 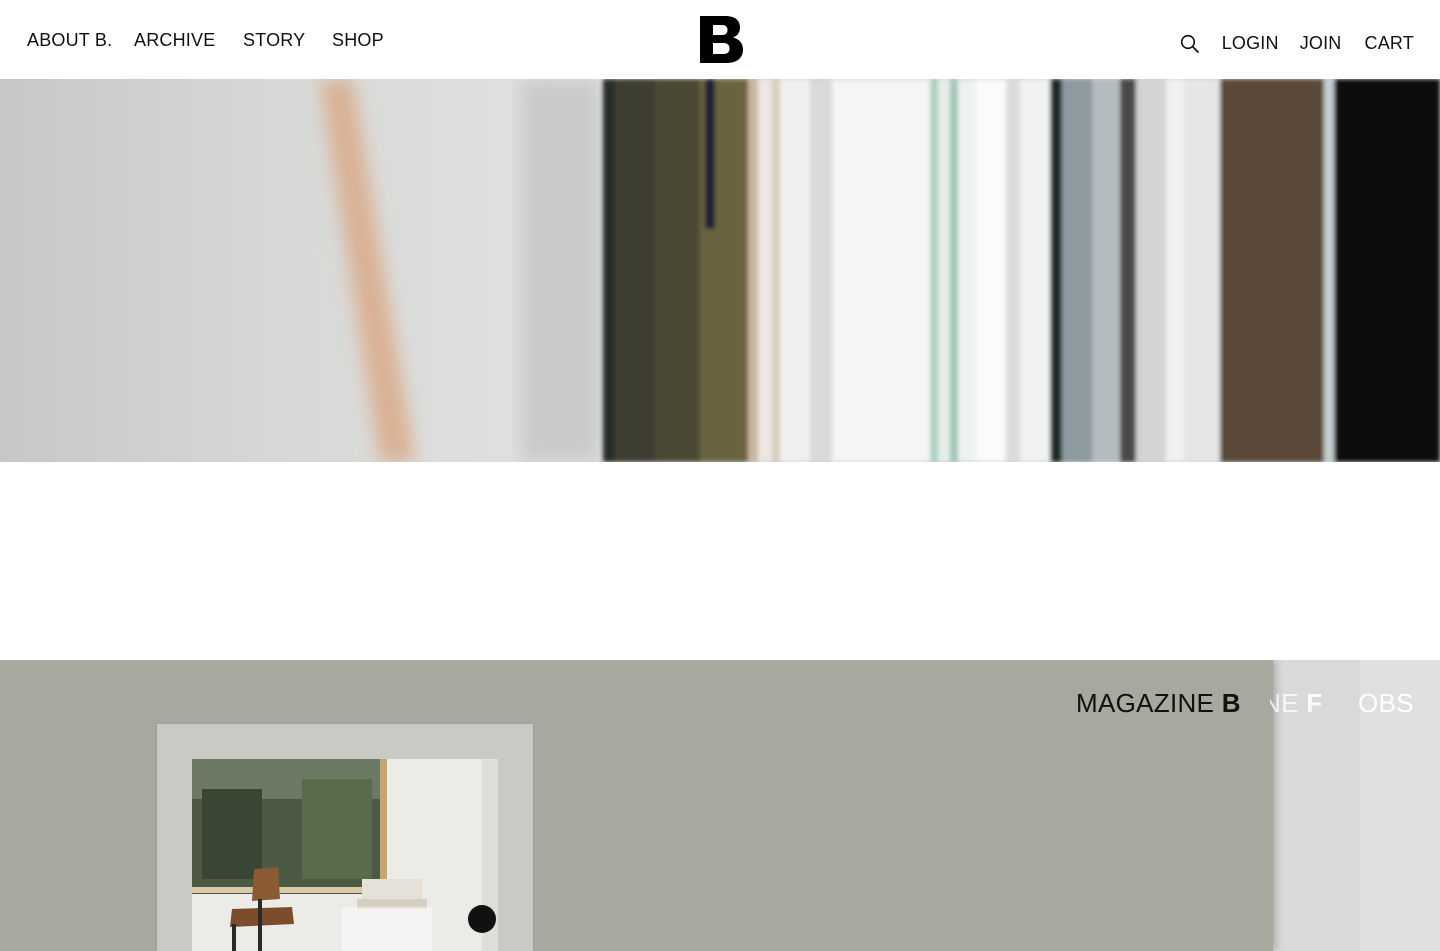 I want to click on logo-mark-icon, so click(x=721, y=39).